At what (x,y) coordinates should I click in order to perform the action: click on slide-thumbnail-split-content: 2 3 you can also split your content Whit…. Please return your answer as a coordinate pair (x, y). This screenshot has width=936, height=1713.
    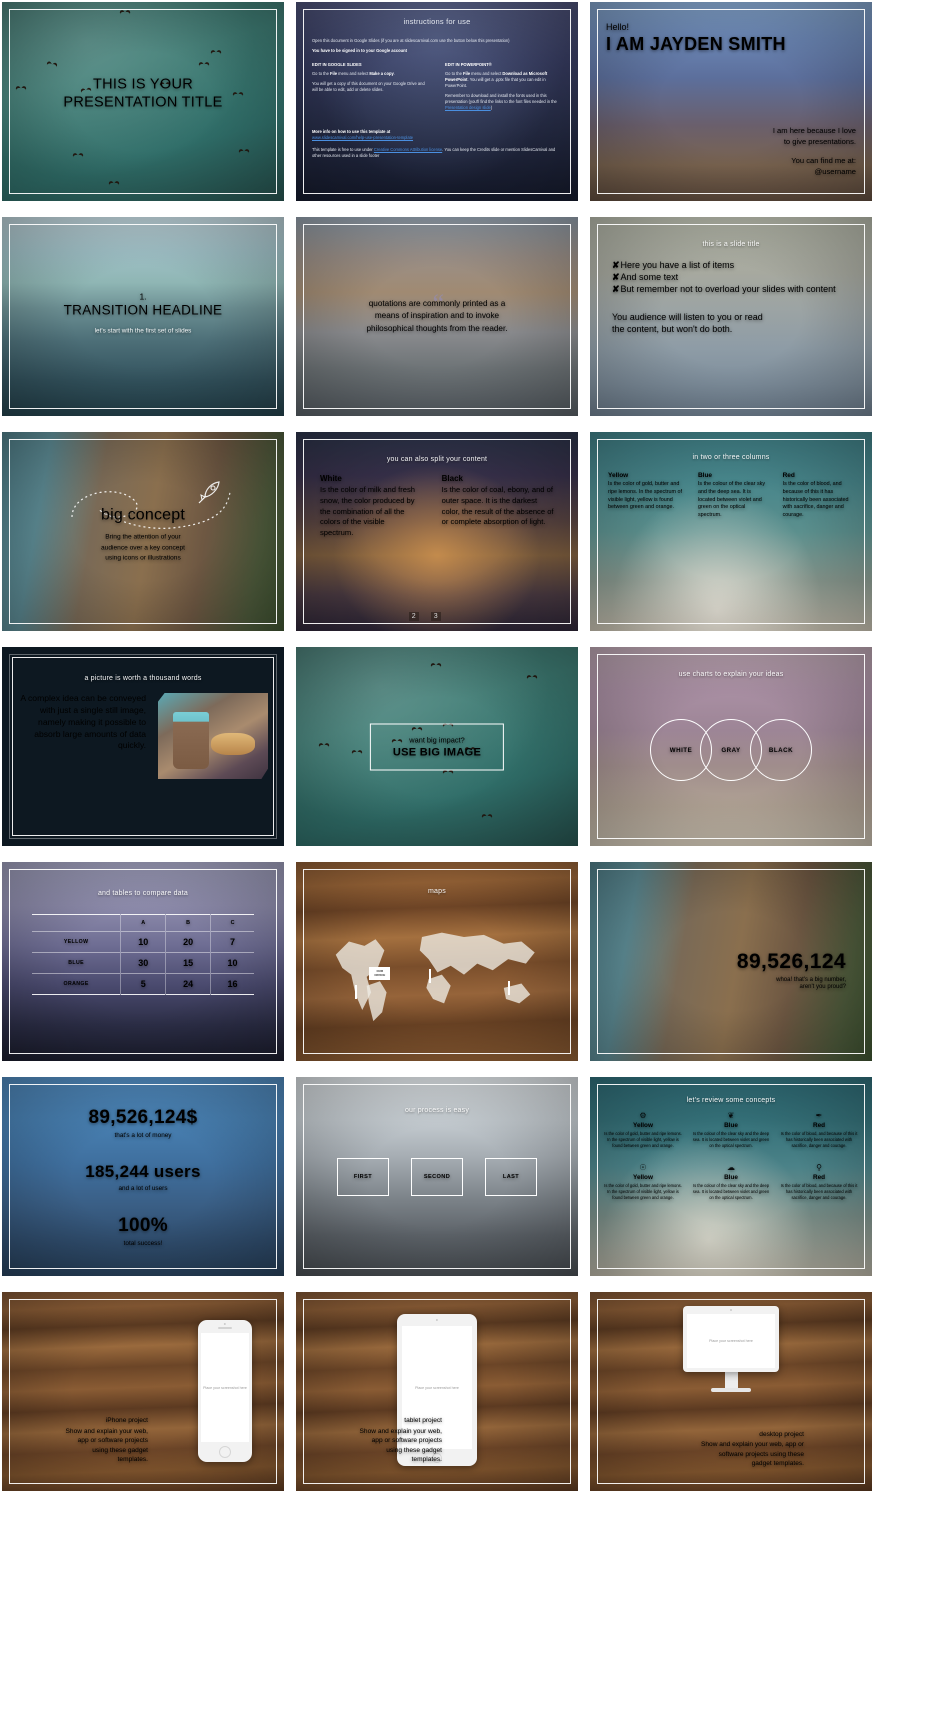
    Looking at the image, I should click on (437, 531).